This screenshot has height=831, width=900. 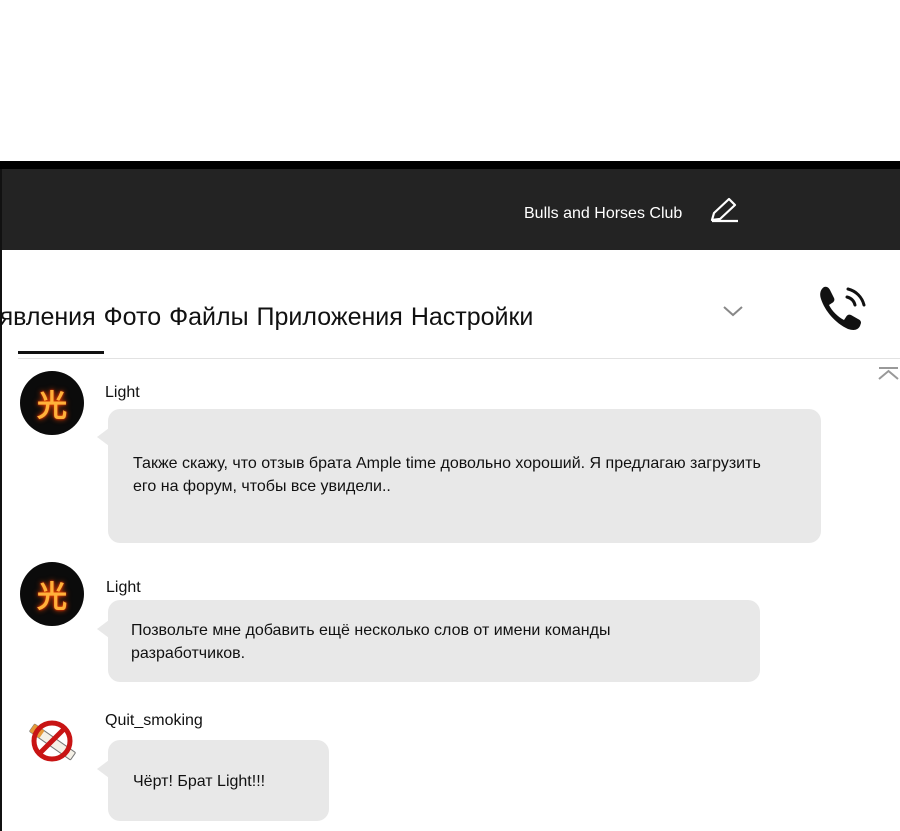 I want to click on chat-header: Bulls and Horses Club, so click(x=450, y=209).